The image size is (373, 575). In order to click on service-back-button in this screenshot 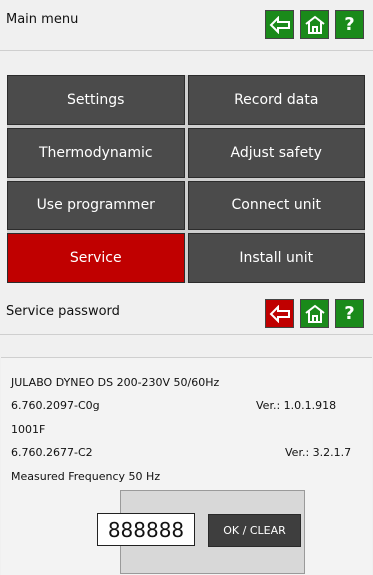, I will do `click(279, 313)`.